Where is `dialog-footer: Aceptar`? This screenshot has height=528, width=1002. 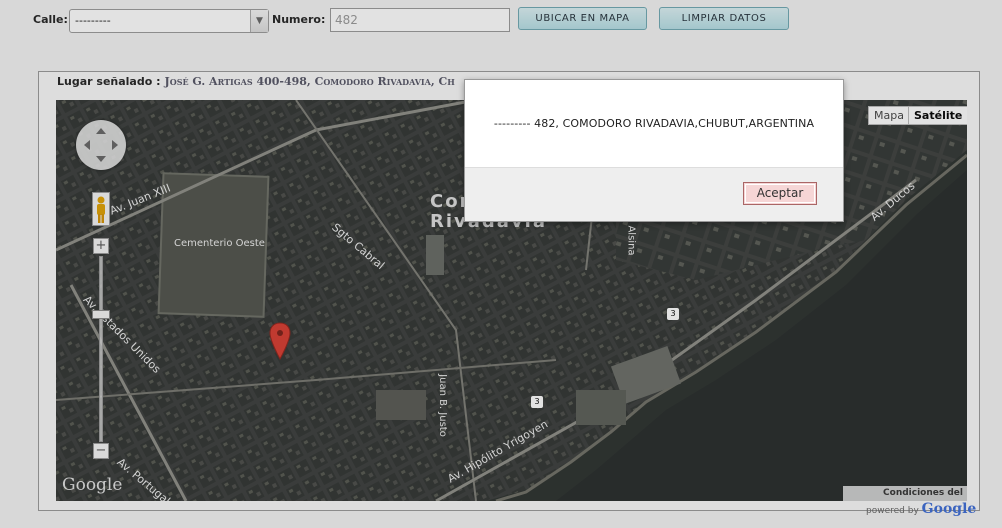 dialog-footer: Aceptar is located at coordinates (654, 194).